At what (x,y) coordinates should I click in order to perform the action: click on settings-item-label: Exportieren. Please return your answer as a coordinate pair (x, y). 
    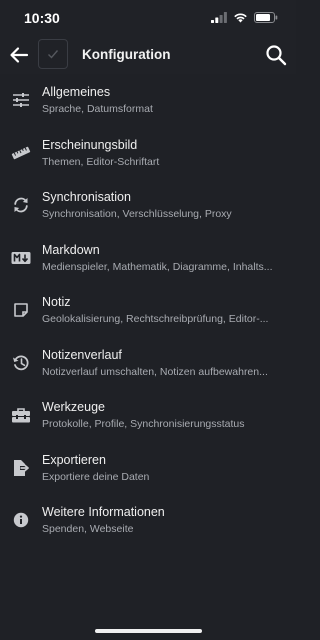
    Looking at the image, I should click on (74, 459).